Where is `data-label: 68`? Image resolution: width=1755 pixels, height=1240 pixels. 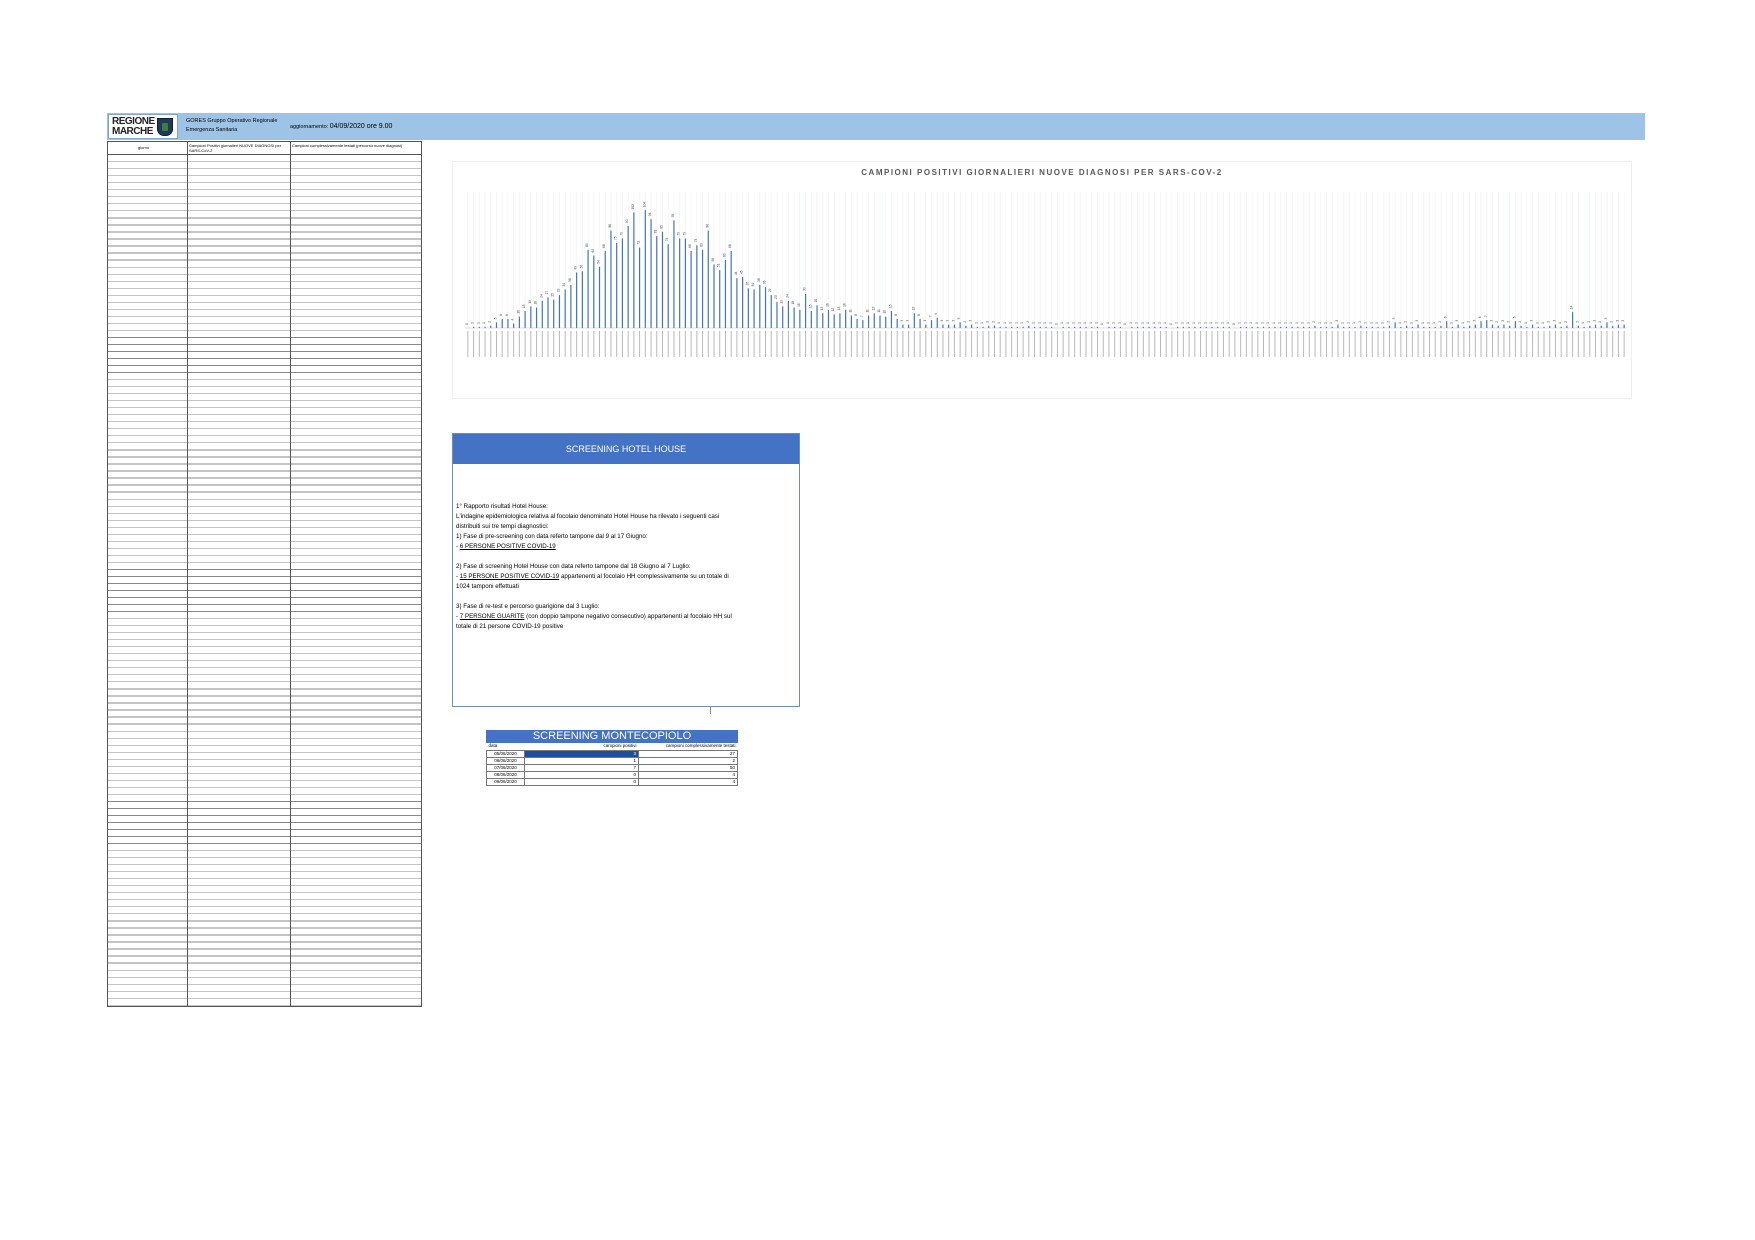
data-label: 68 is located at coordinates (604, 246).